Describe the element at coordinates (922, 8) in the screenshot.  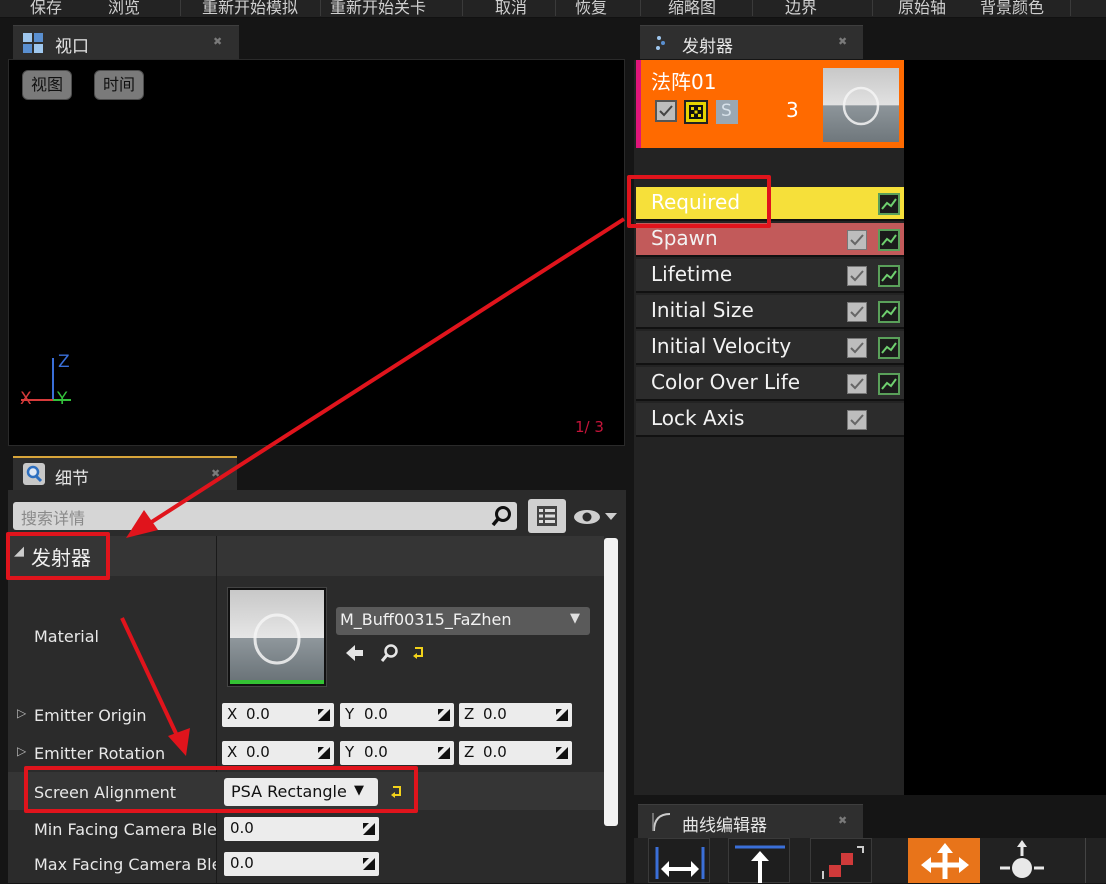
I see `origin-axis-button: 原始轴` at that location.